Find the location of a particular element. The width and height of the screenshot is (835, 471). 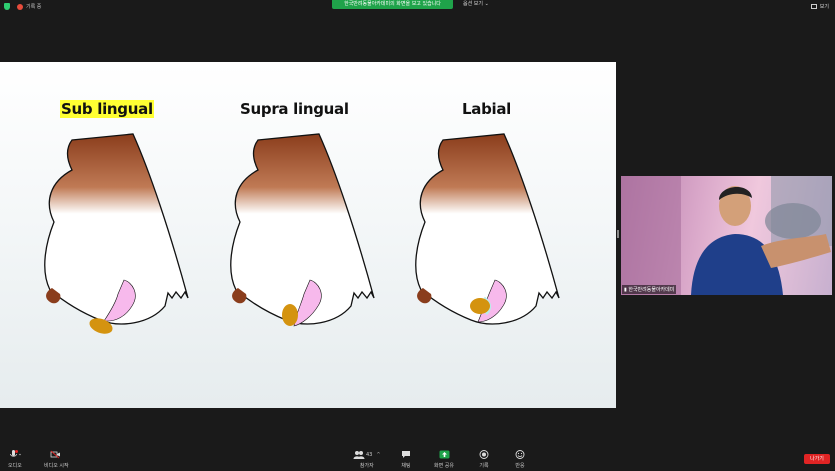

grid-view-icon is located at coordinates (813, 6).